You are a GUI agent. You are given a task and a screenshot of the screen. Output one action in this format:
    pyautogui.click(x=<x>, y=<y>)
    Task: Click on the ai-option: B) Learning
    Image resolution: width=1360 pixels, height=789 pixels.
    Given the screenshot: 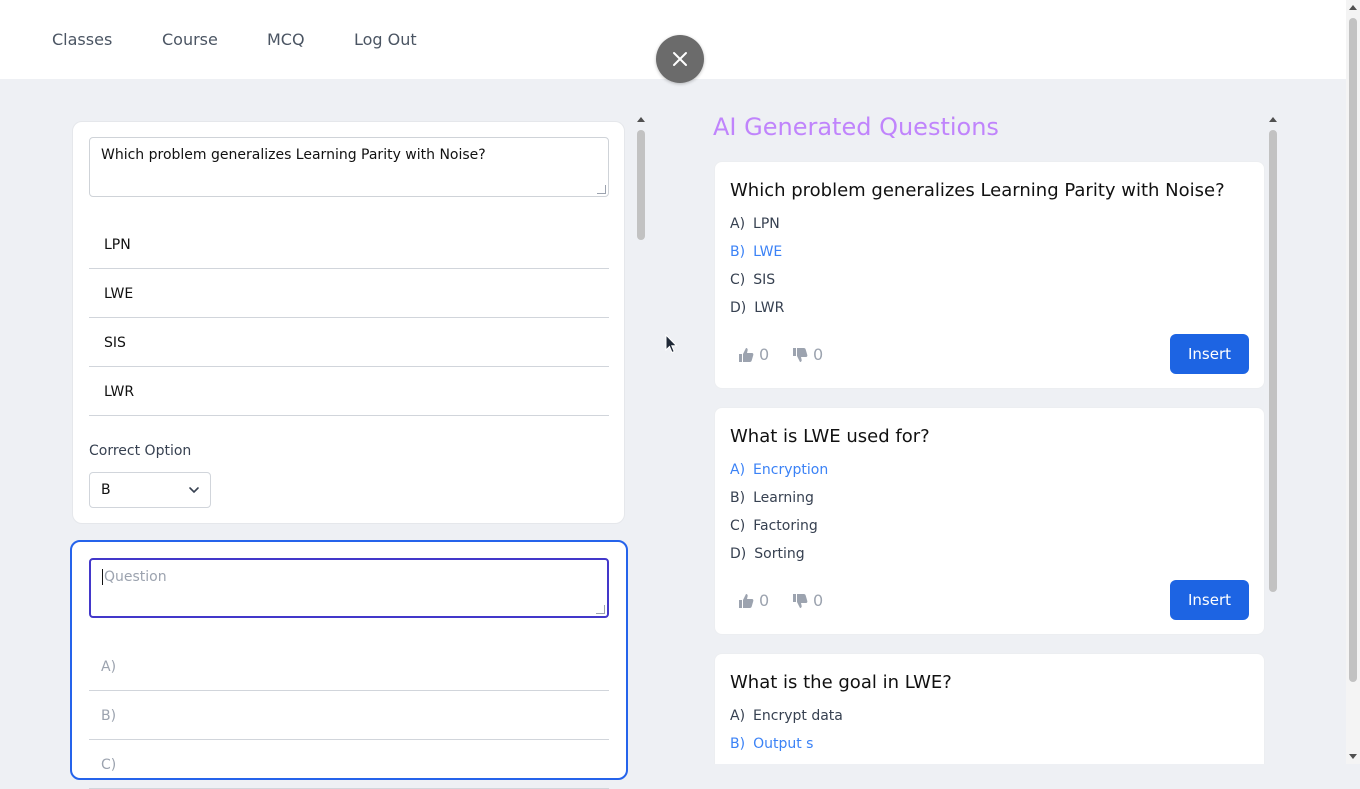 What is the action you would take?
    pyautogui.click(x=772, y=498)
    